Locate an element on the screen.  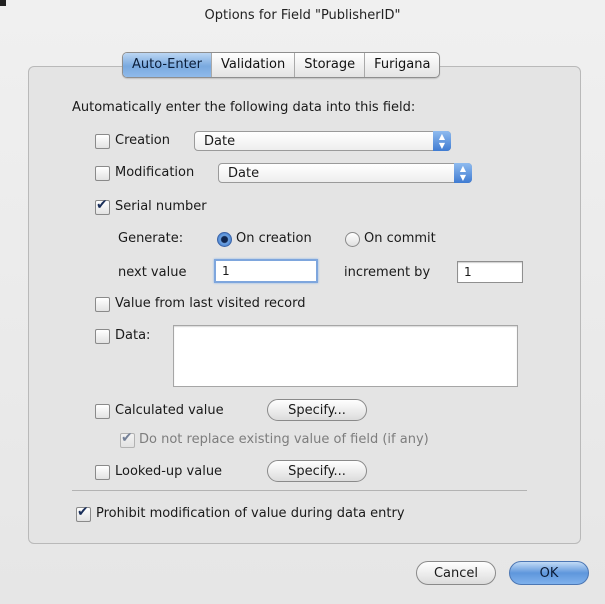
tab-furigana: Furigana is located at coordinates (401, 65).